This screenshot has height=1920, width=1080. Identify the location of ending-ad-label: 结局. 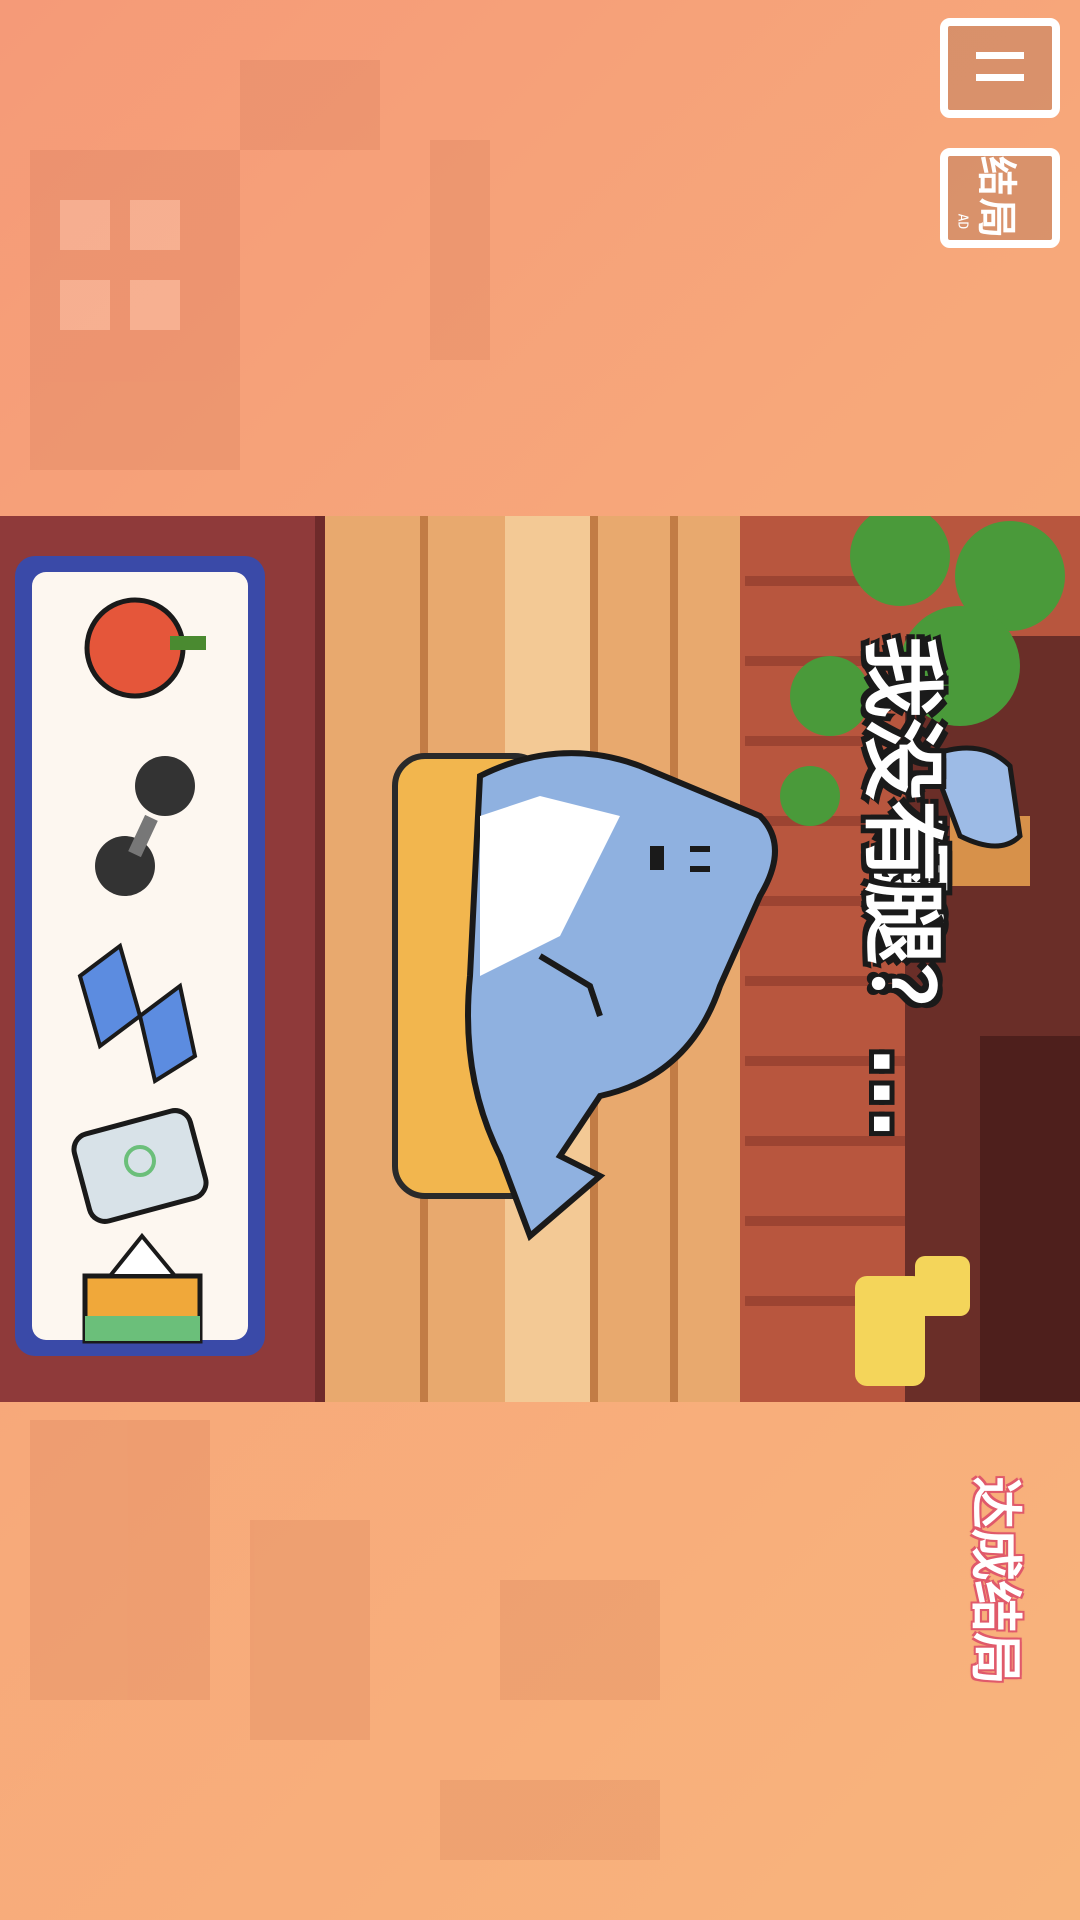
(996, 198).